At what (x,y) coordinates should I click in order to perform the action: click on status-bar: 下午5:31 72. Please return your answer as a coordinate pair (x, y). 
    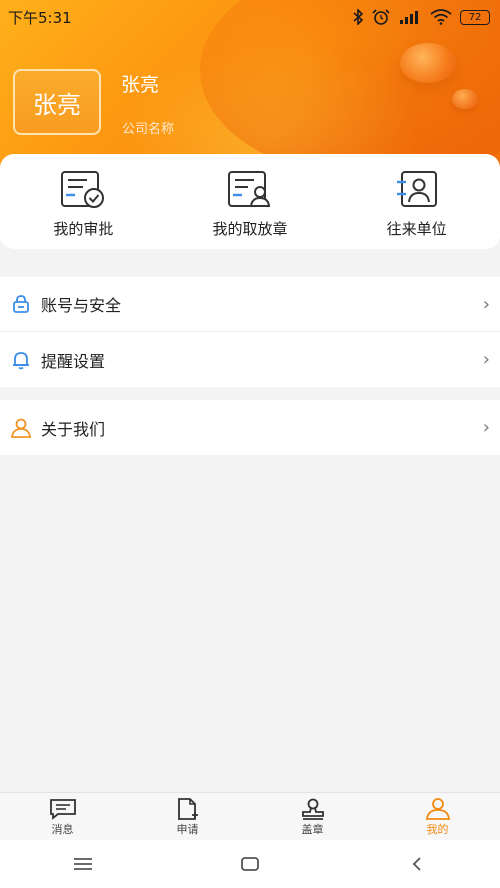
    Looking at the image, I should click on (250, 17).